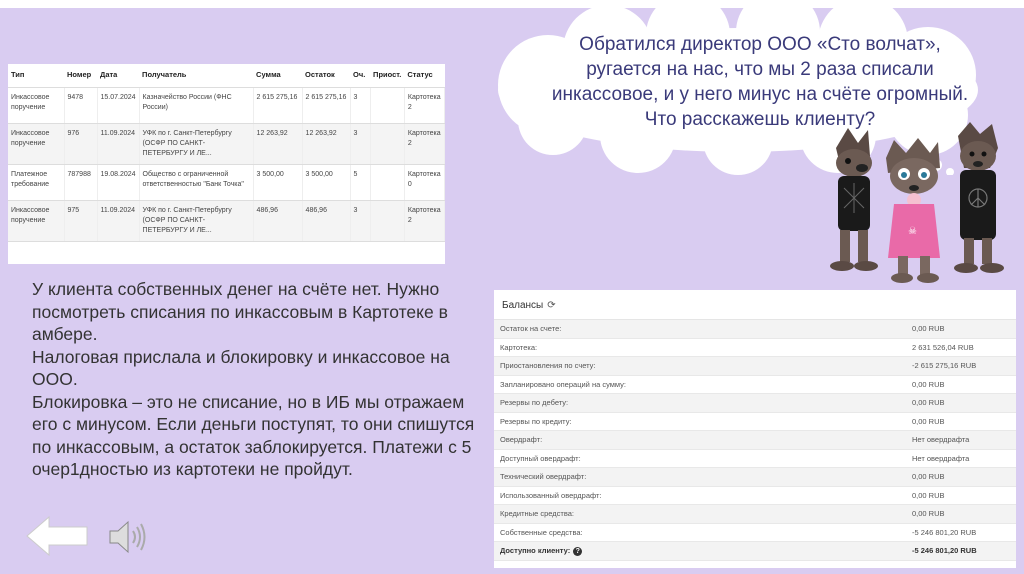  I want to click on balance-row: Доступный овердрафт: Нет овердрафта, so click(755, 459).